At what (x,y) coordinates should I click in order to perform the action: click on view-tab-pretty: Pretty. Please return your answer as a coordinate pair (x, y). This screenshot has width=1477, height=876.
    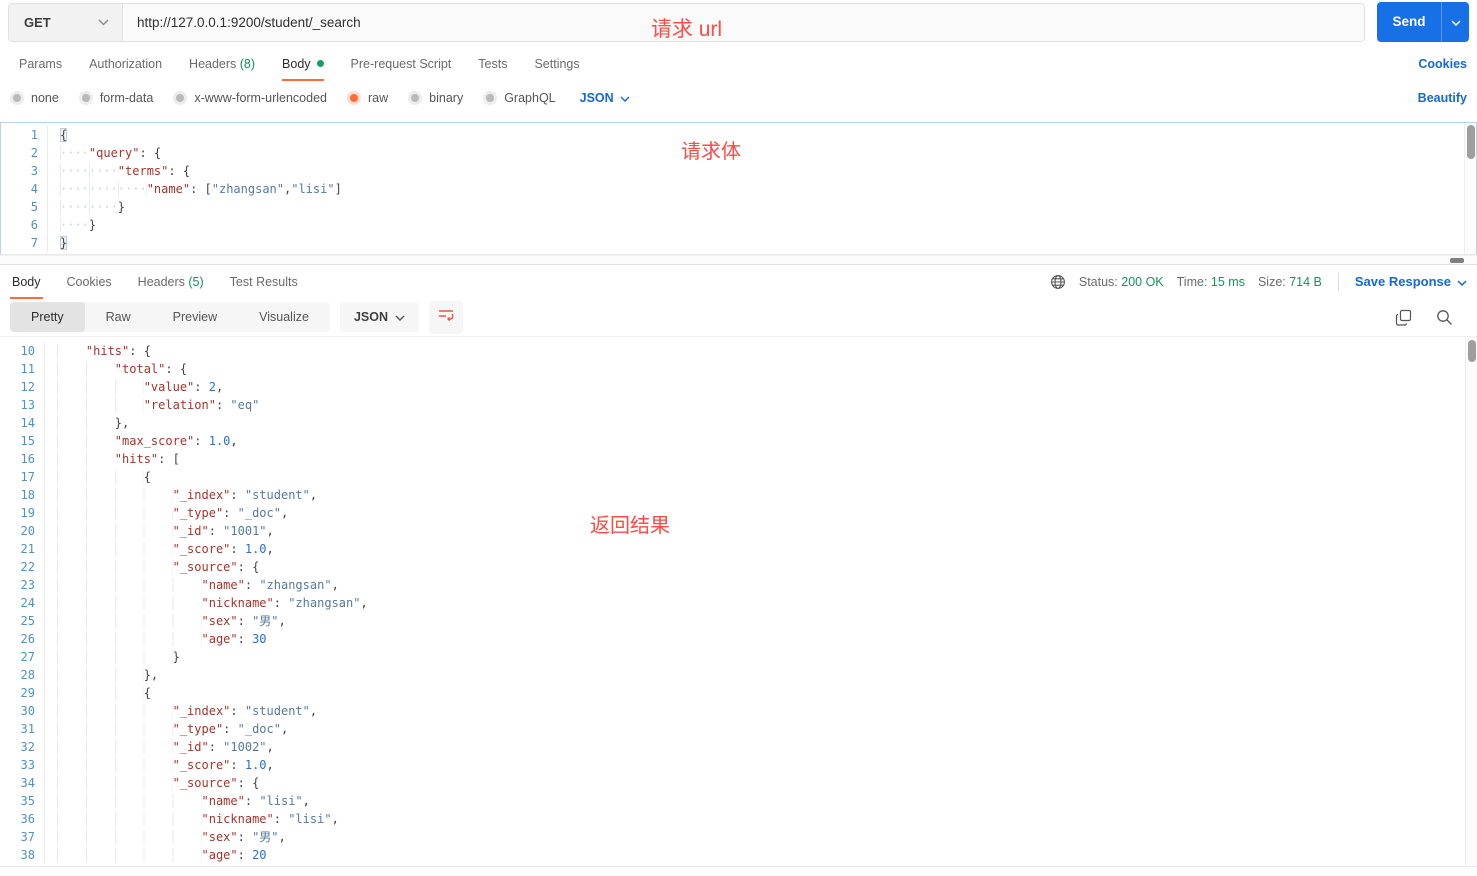
    Looking at the image, I should click on (47, 317).